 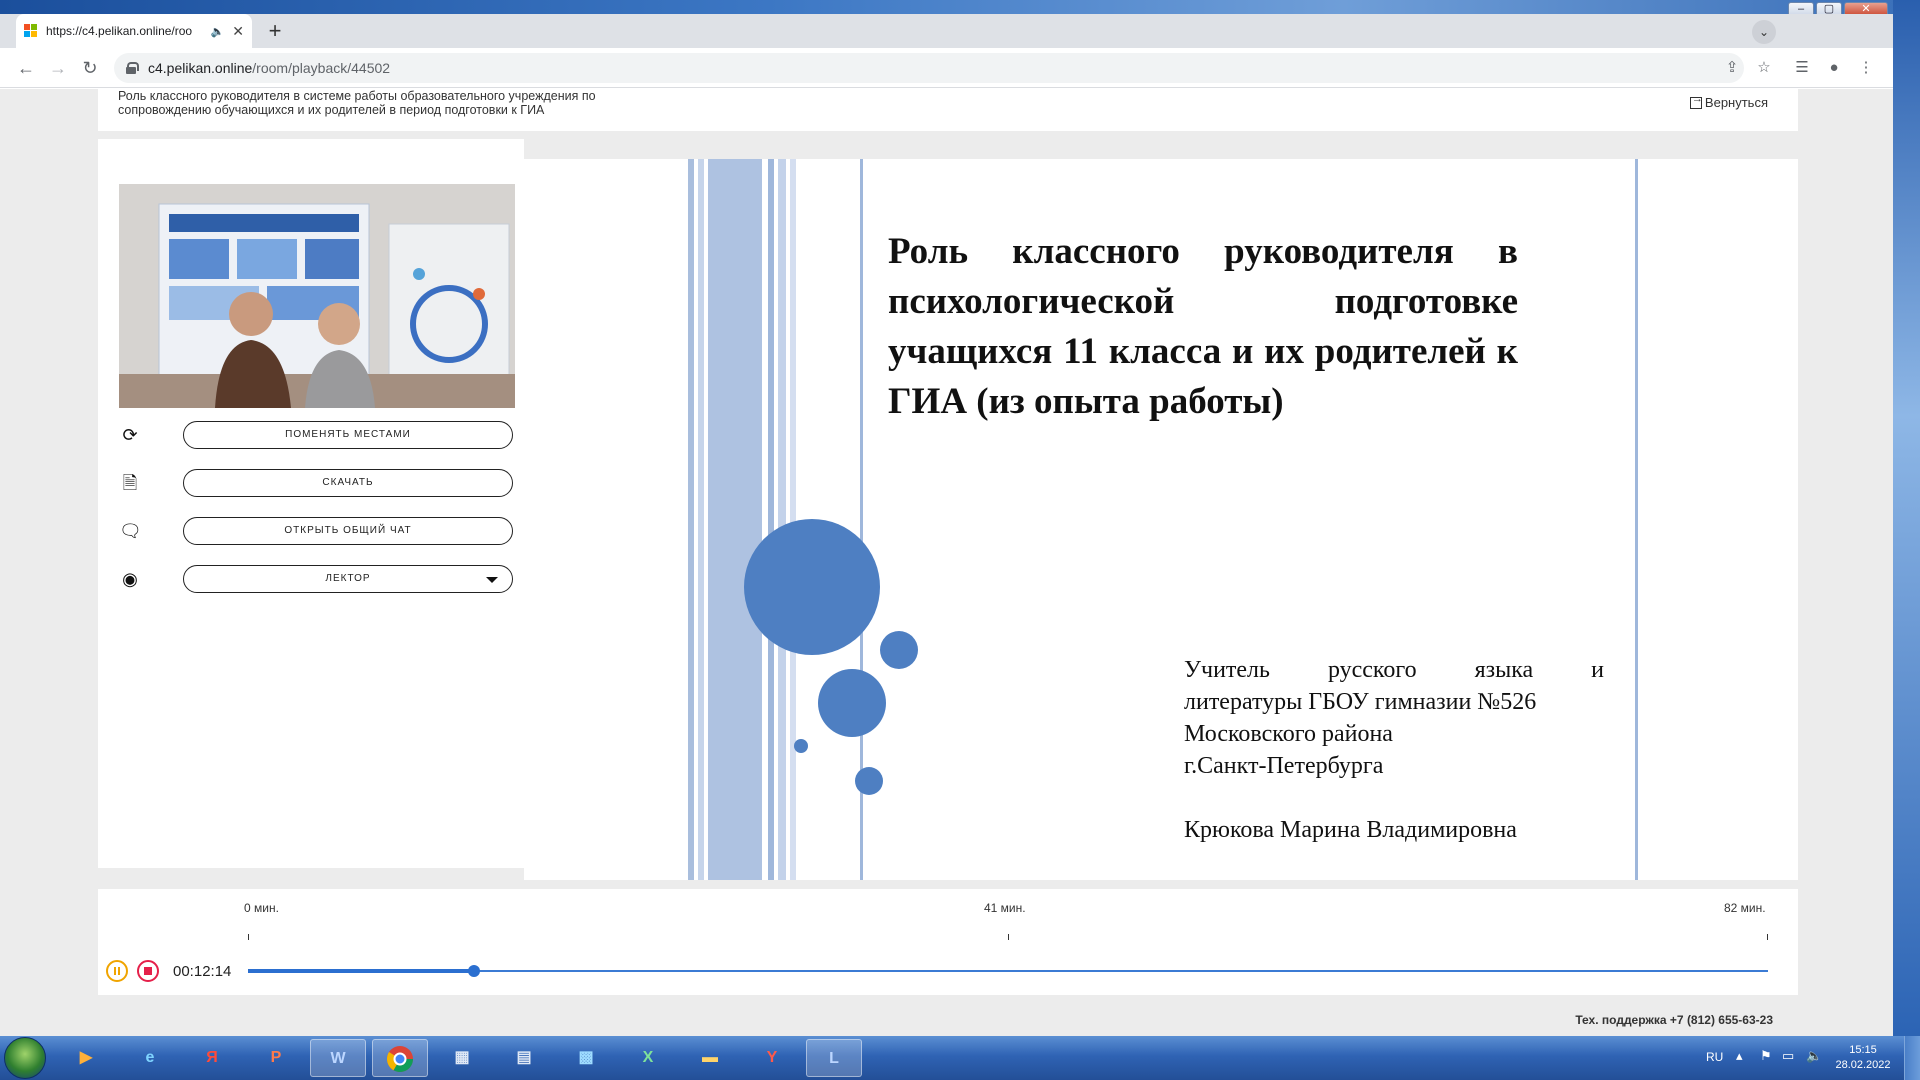 I want to click on share-icon: ⇪, so click(x=1732, y=68).